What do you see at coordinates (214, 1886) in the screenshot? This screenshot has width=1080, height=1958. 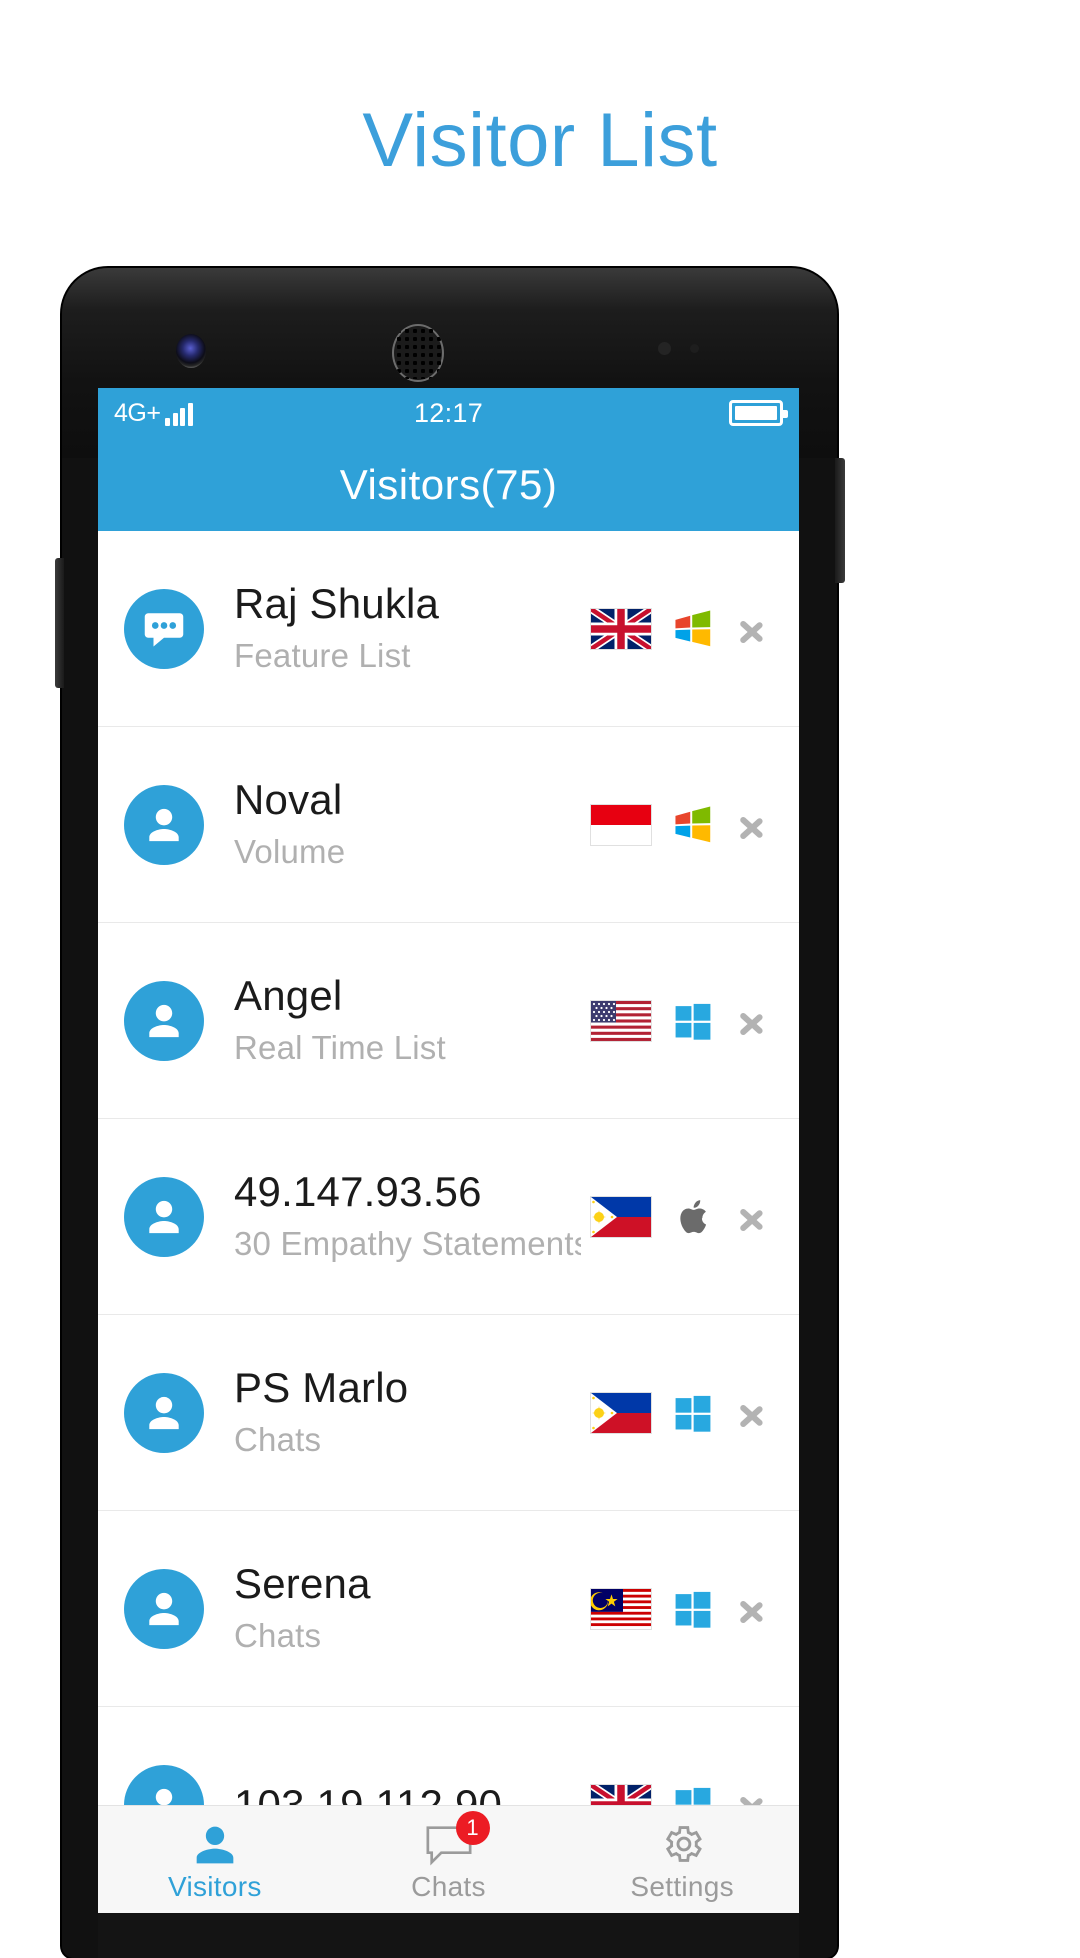 I see `tab-label-visitors: Visitors` at bounding box center [214, 1886].